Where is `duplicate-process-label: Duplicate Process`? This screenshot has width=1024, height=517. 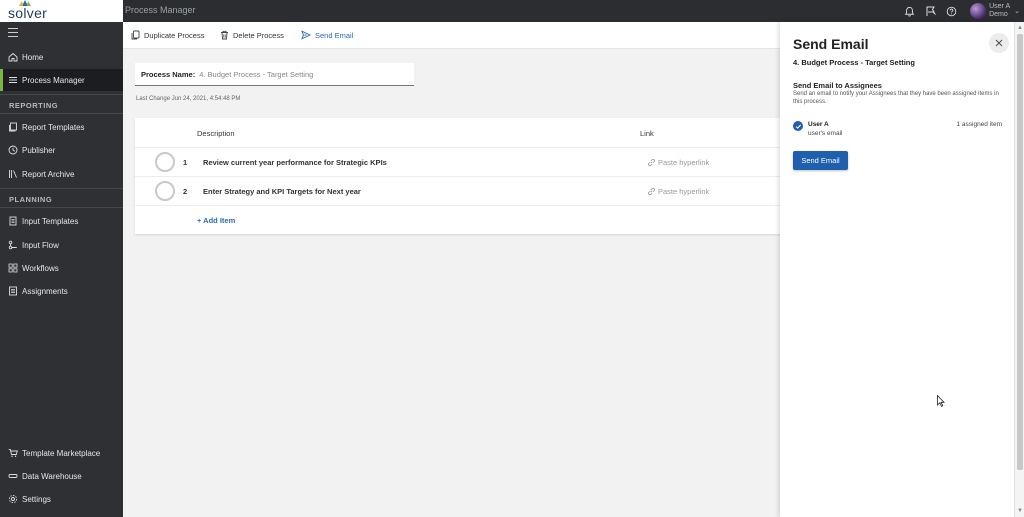 duplicate-process-label: Duplicate Process is located at coordinates (174, 35).